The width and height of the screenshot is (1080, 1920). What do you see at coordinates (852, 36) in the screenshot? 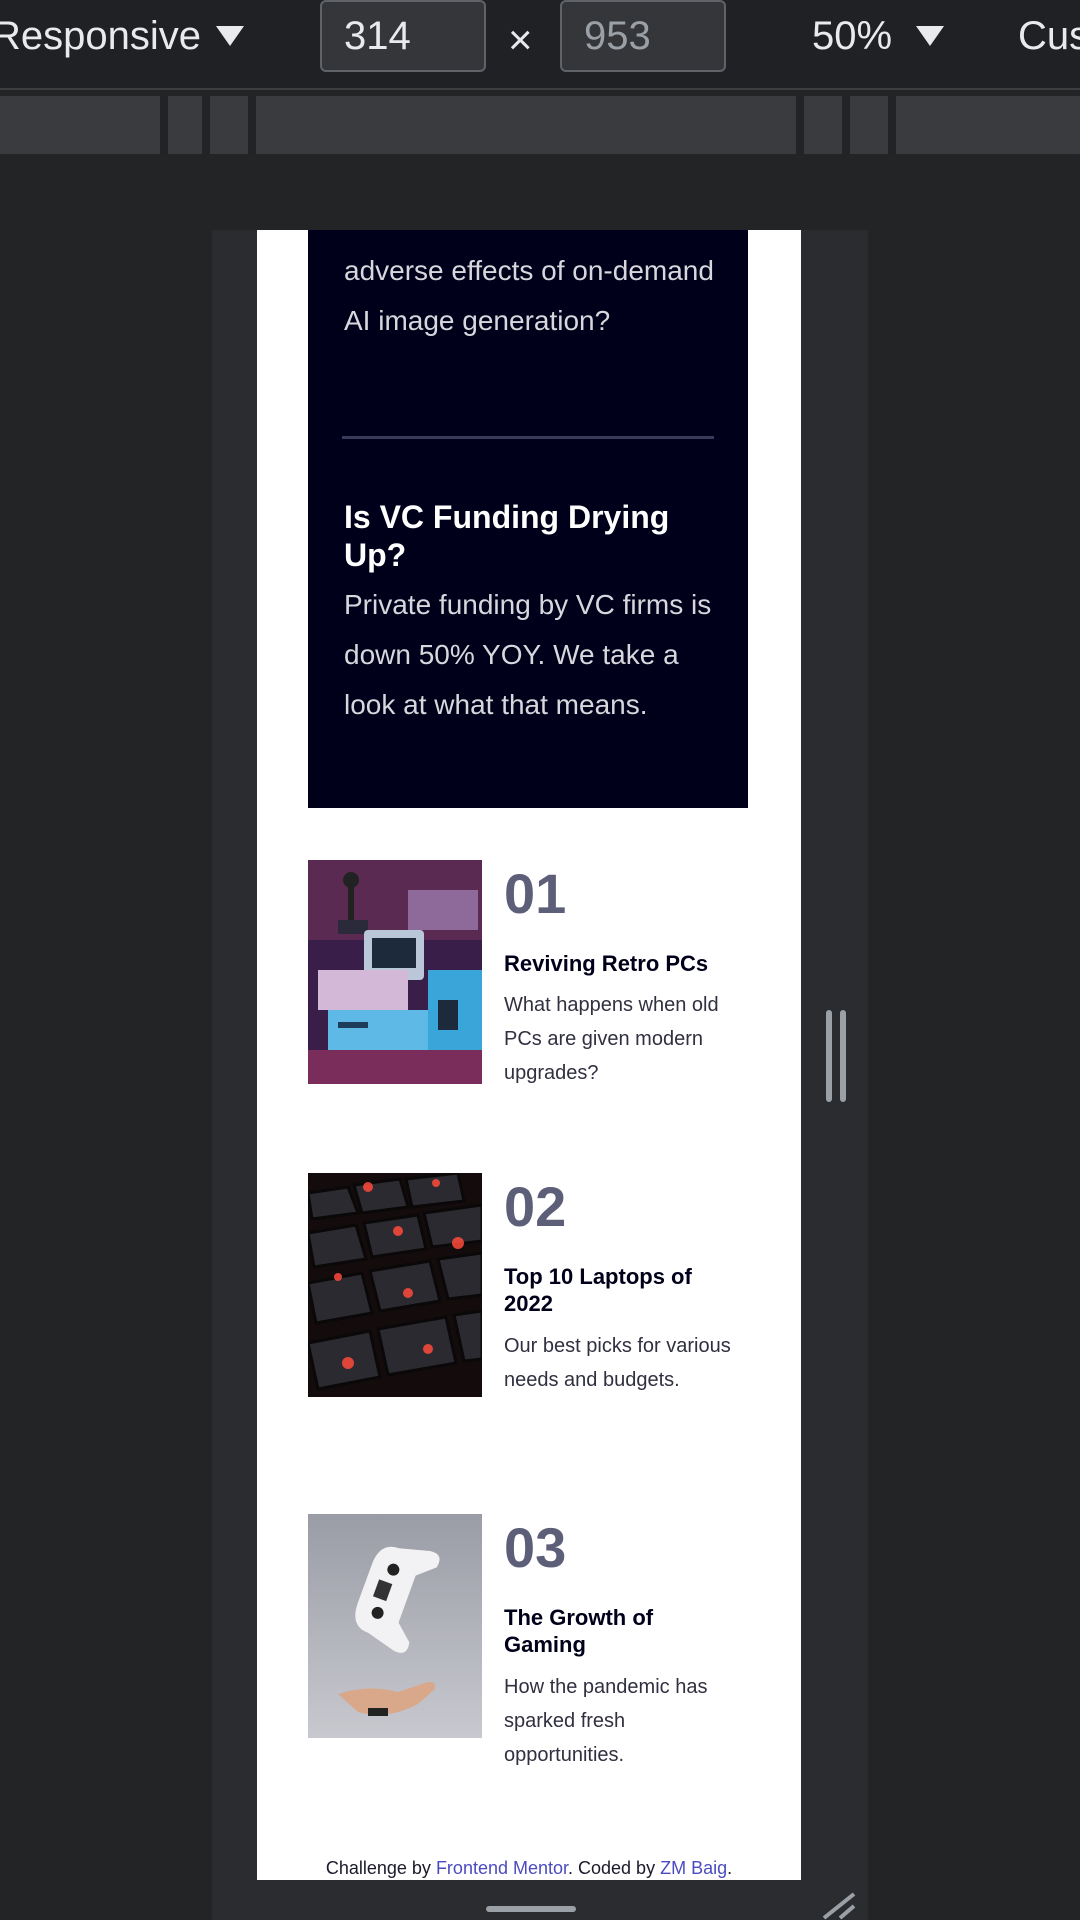
I see `zoom-select: 50%` at bounding box center [852, 36].